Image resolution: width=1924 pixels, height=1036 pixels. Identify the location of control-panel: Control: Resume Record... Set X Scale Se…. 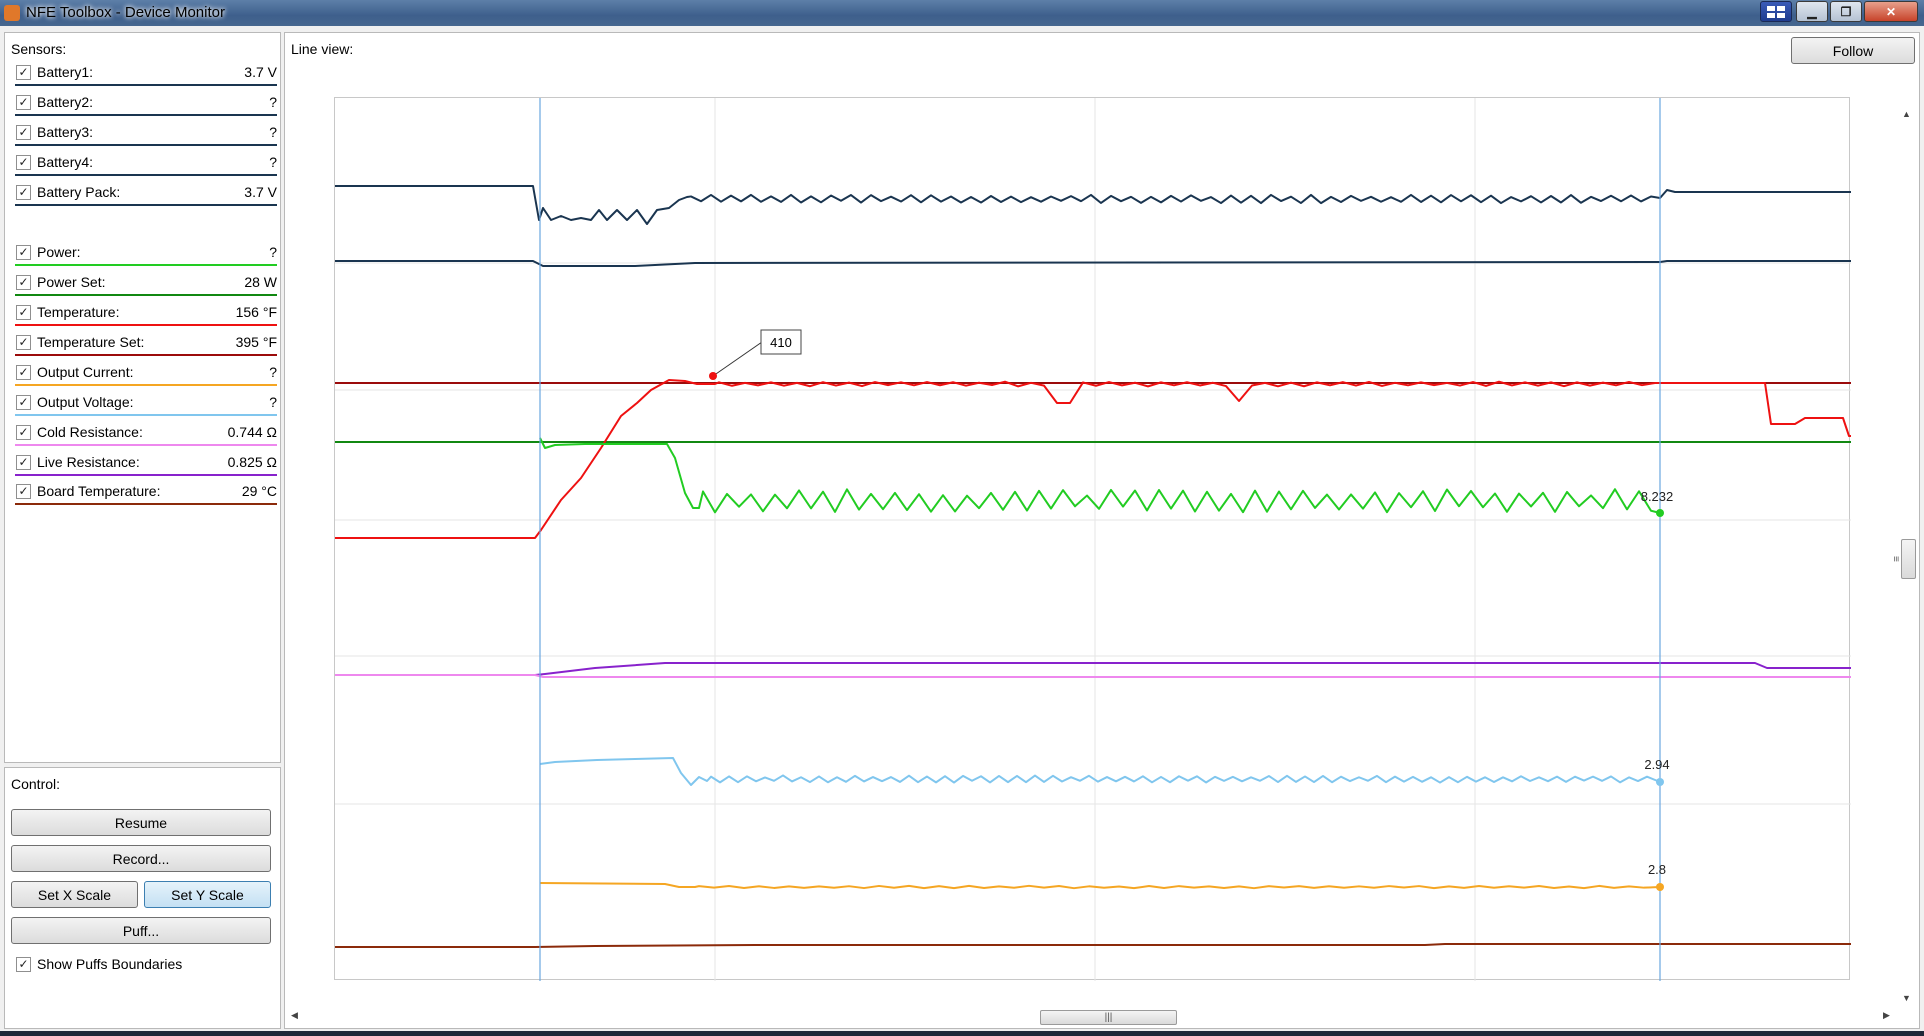
(142, 898).